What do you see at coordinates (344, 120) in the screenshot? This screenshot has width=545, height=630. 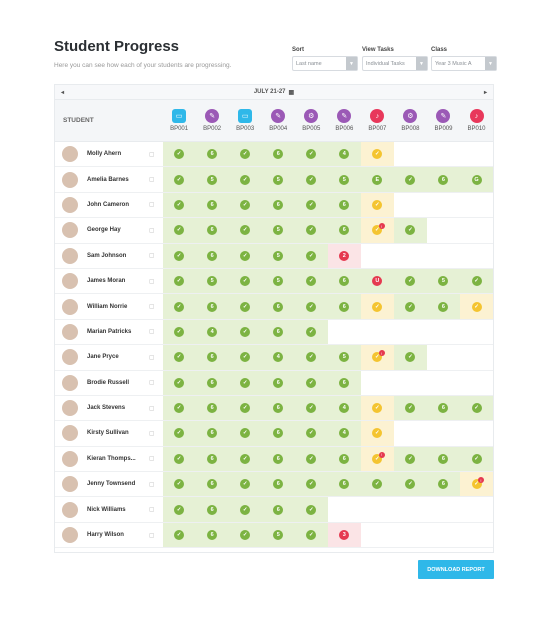 I see `task-header-bp006: ✎ BP006` at bounding box center [344, 120].